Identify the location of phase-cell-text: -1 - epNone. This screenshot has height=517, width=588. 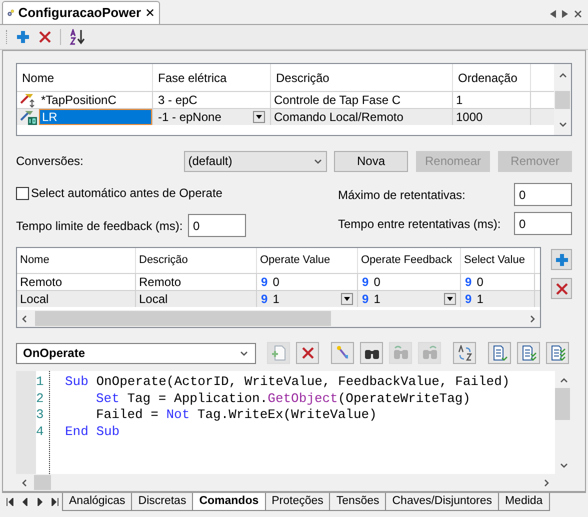
(190, 117).